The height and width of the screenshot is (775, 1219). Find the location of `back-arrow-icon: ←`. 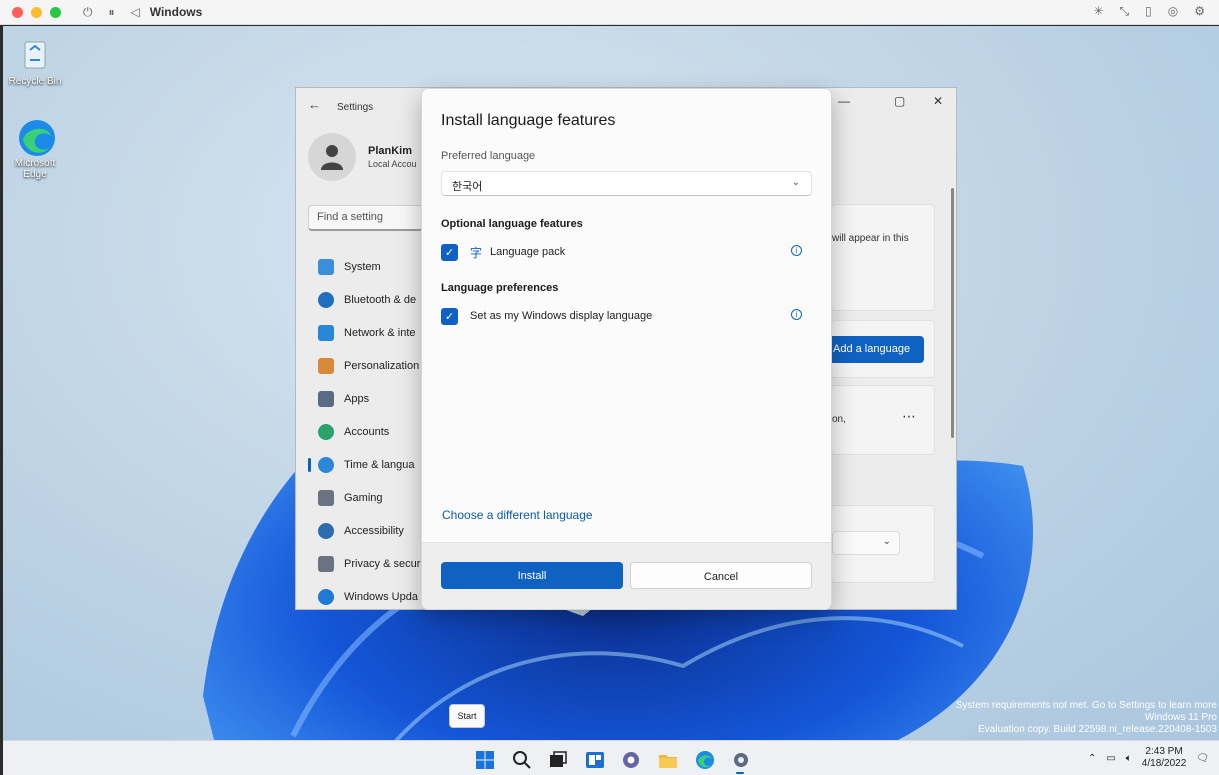

back-arrow-icon: ← is located at coordinates (314, 104).